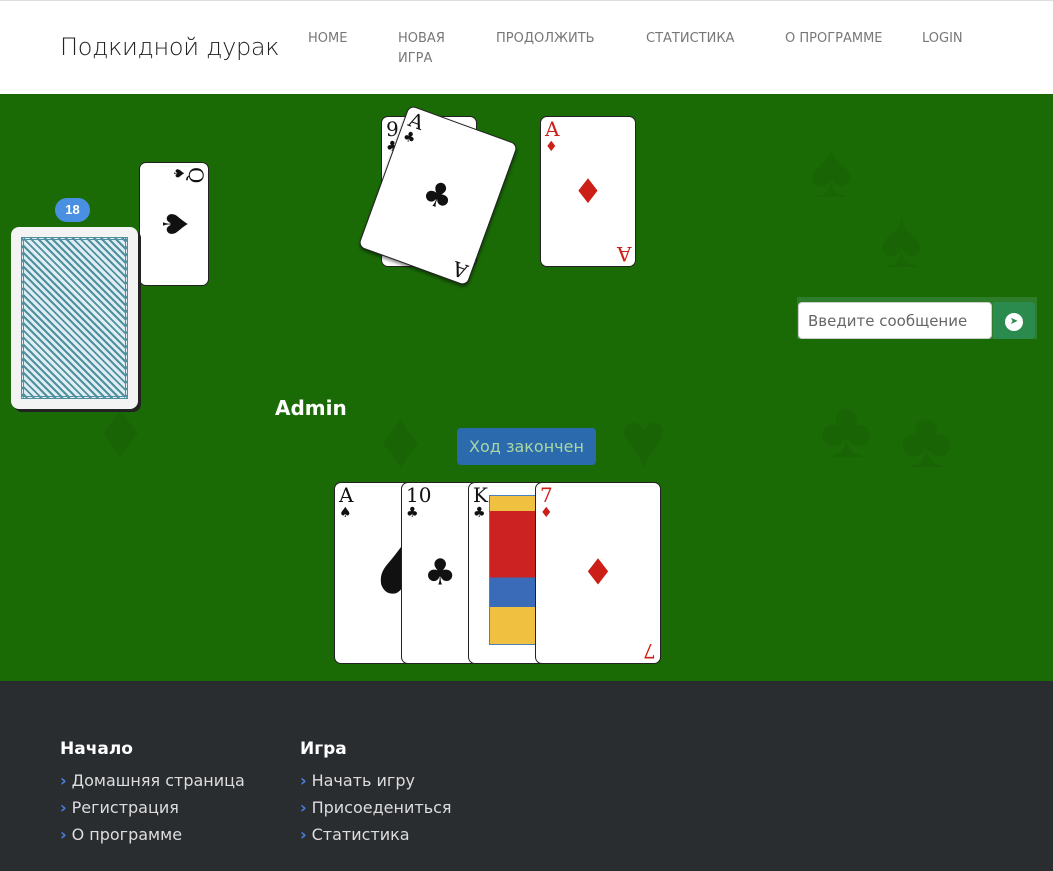  What do you see at coordinates (962, 39) in the screenshot?
I see `nav-login: LOGIN` at bounding box center [962, 39].